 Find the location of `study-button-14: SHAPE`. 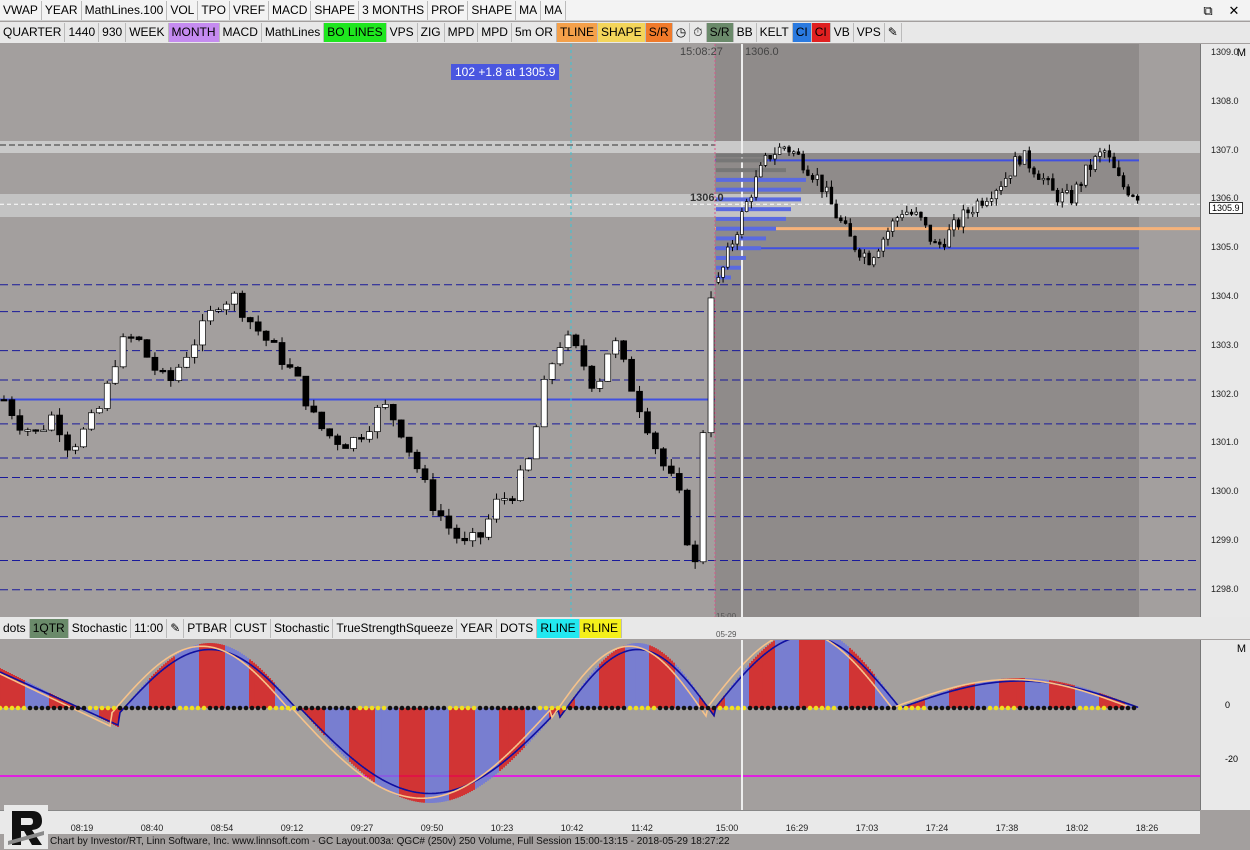

study-button-14: SHAPE is located at coordinates (622, 32).